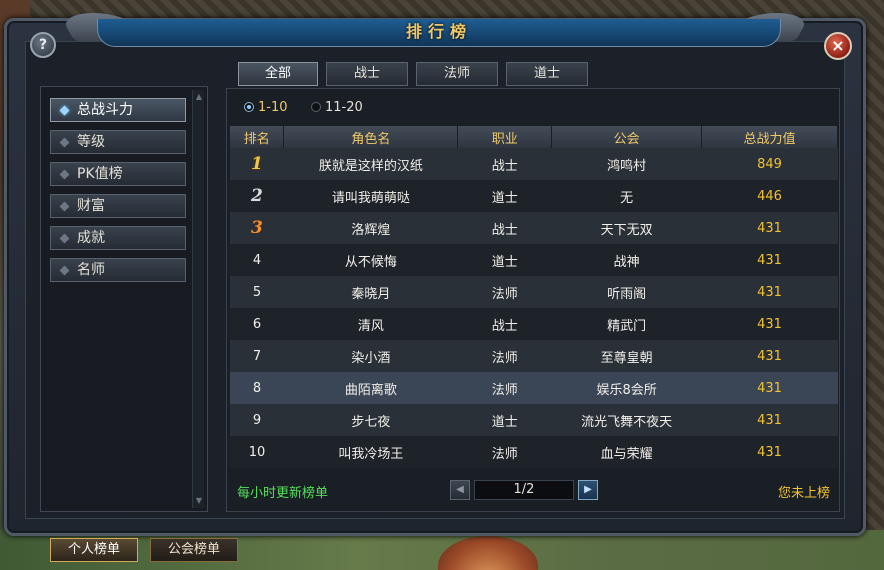 The height and width of the screenshot is (570, 884). I want to click on tab-all: 全部, so click(278, 74).